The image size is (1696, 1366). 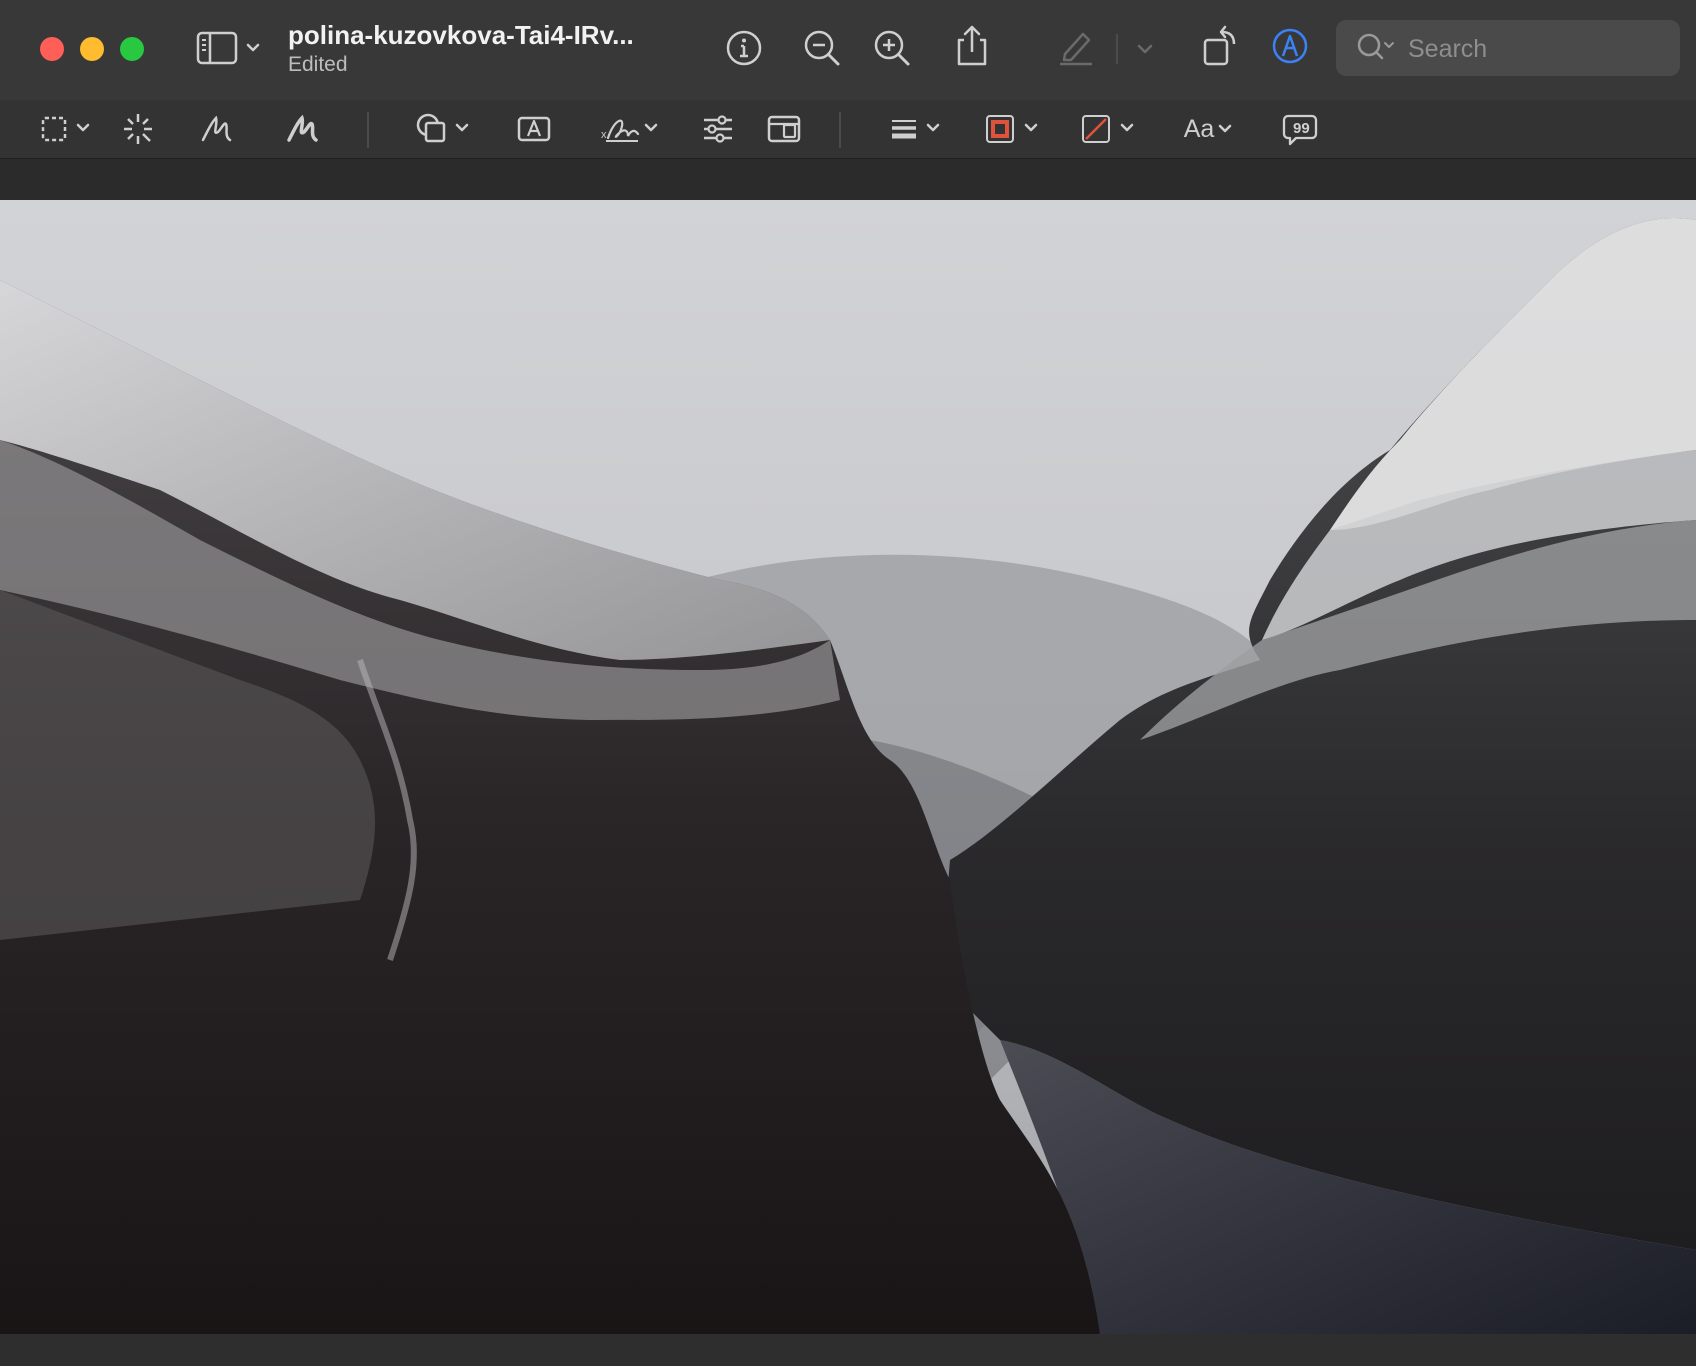 I want to click on text-tool-button, so click(x=534, y=129).